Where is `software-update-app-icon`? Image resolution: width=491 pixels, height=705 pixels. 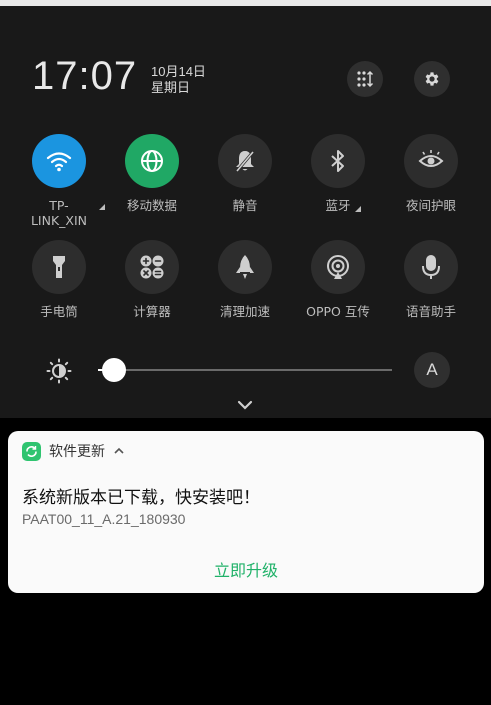 software-update-app-icon is located at coordinates (31, 451).